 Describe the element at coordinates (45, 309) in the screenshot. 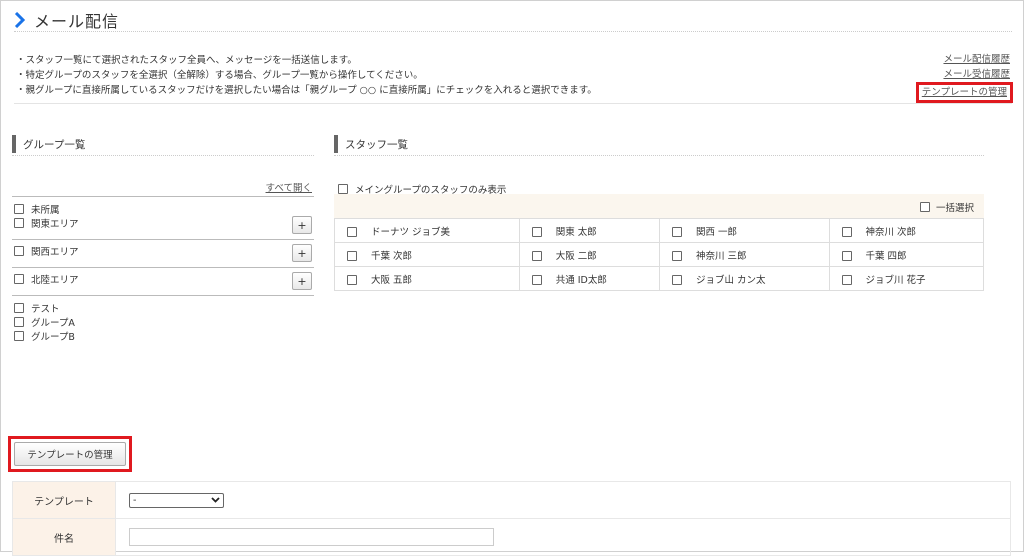

I see `group-label: テスト` at that location.